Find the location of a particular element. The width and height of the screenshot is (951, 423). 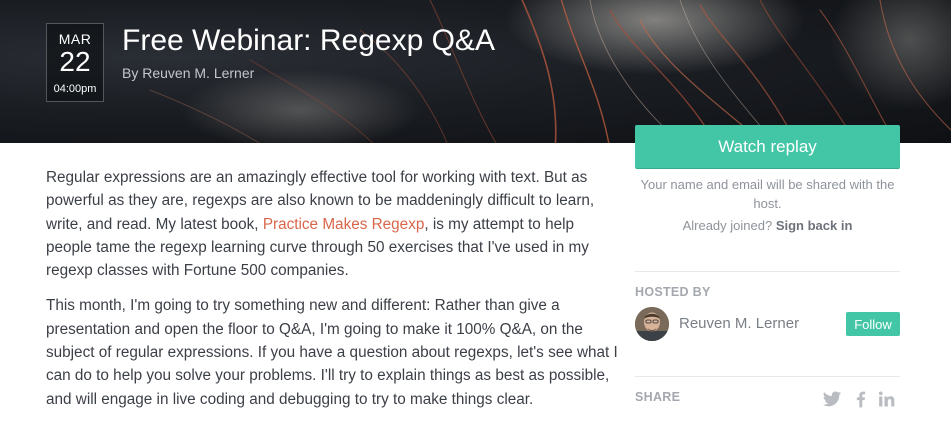

hosted-by-label: HOSTED BY is located at coordinates (673, 292).